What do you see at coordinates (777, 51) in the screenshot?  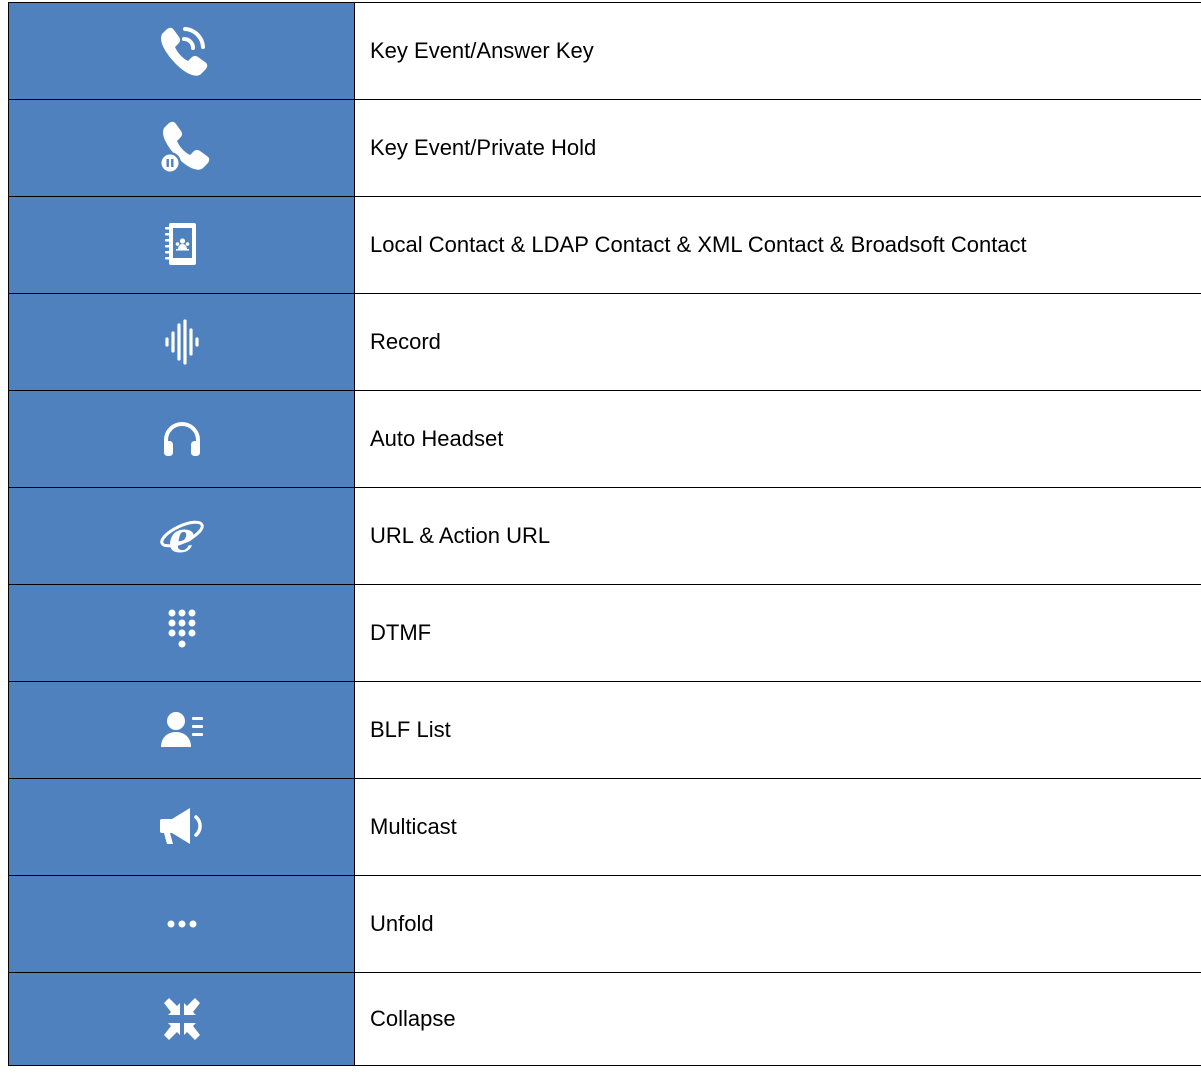 I see `row-label: Key Event/Answer Key` at bounding box center [777, 51].